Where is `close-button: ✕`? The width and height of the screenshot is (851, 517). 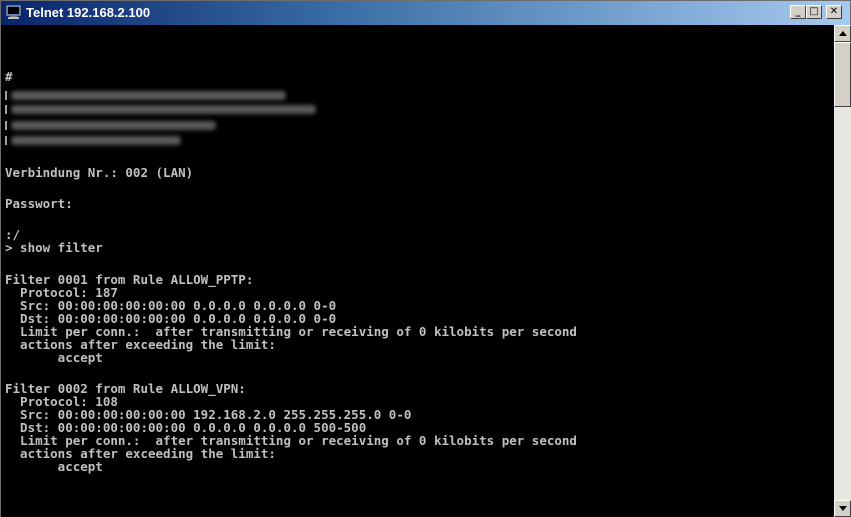 close-button: ✕ is located at coordinates (834, 12).